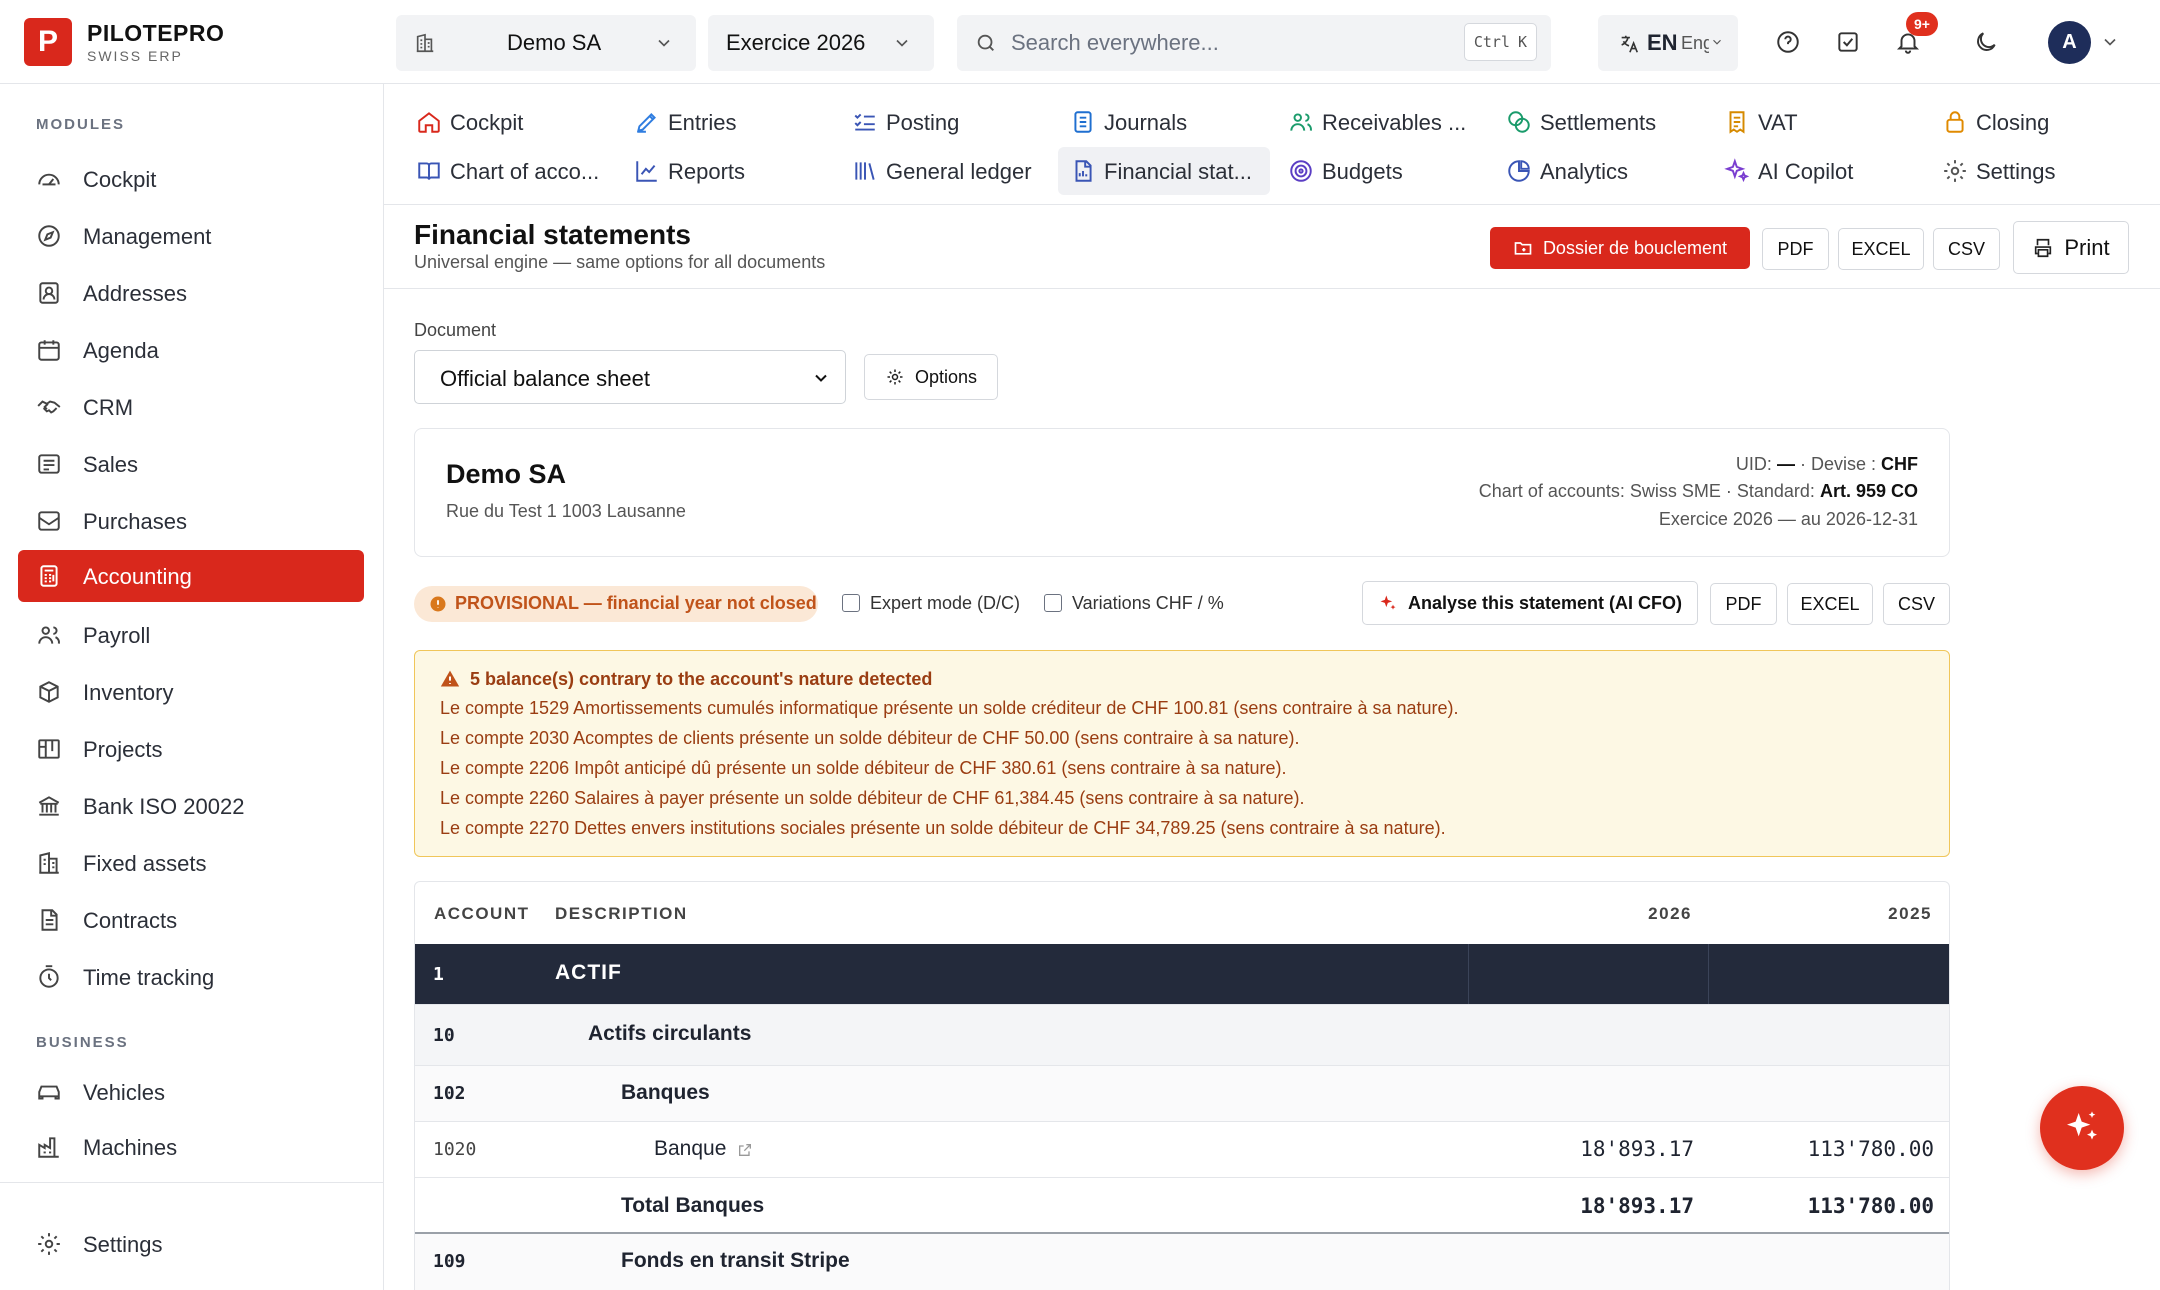  What do you see at coordinates (1254, 43) in the screenshot?
I see `global-search: Search everywhere... Ctrl K` at bounding box center [1254, 43].